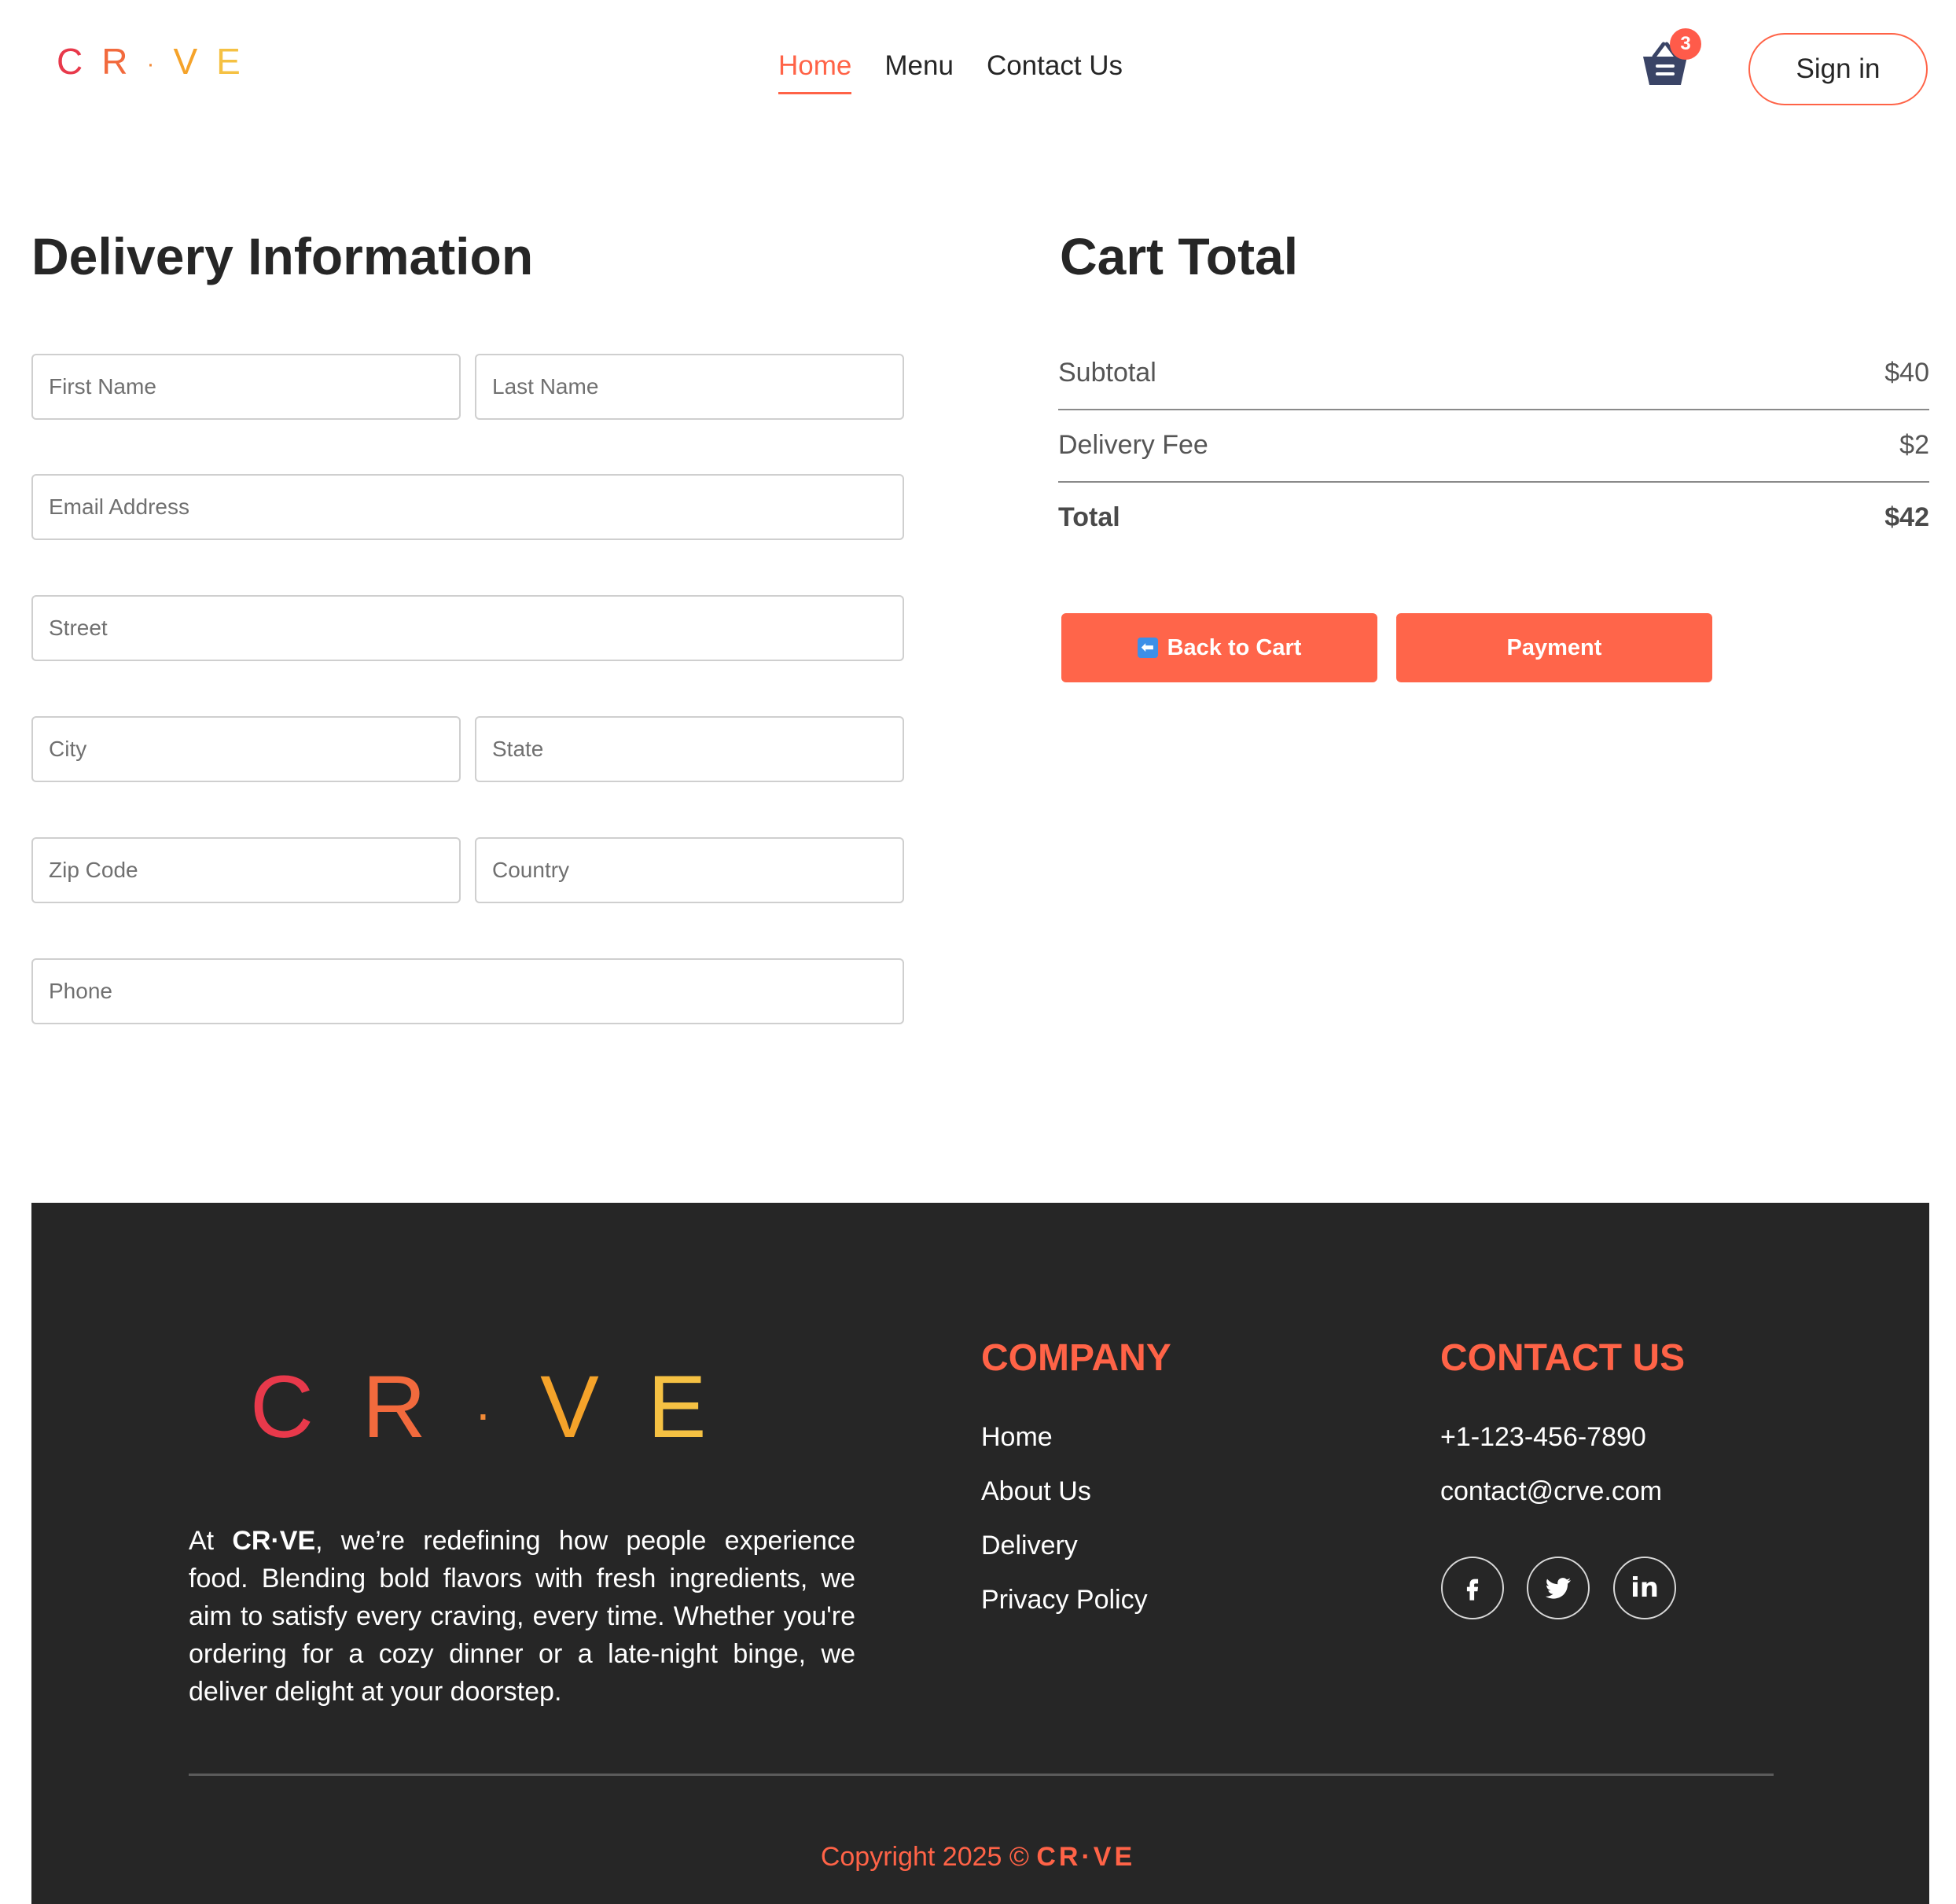 This screenshot has height=1904, width=1956. I want to click on back-to-cart-label: Back to Cart, so click(1235, 647).